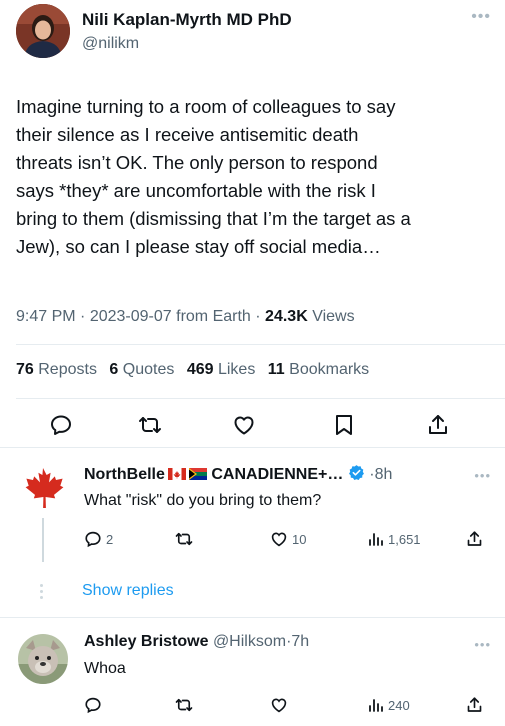 The width and height of the screenshot is (505, 726). I want to click on tweet-date: 2023-09-07, so click(131, 316).